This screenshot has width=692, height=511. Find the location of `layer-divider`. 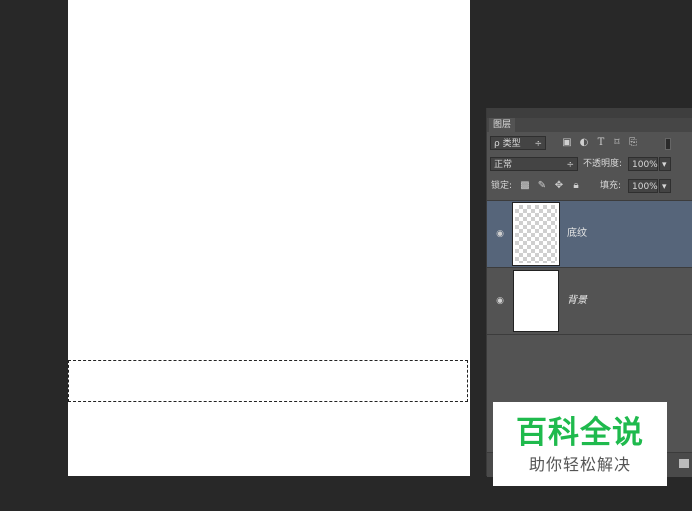

layer-divider is located at coordinates (589, 334).